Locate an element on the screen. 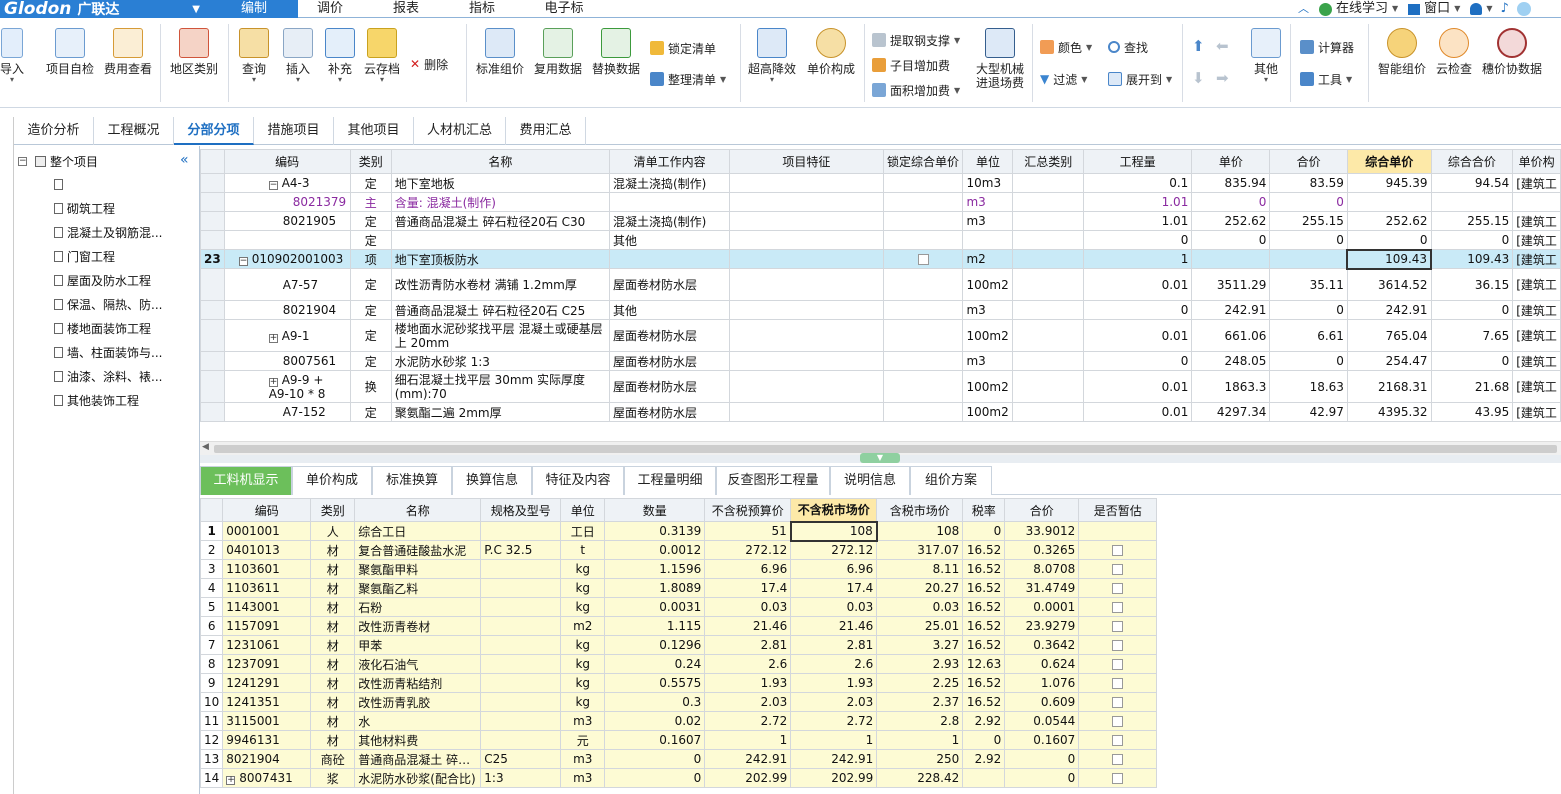 This screenshot has height=794, width=1561. assistant-icon is located at coordinates (1523, 9).